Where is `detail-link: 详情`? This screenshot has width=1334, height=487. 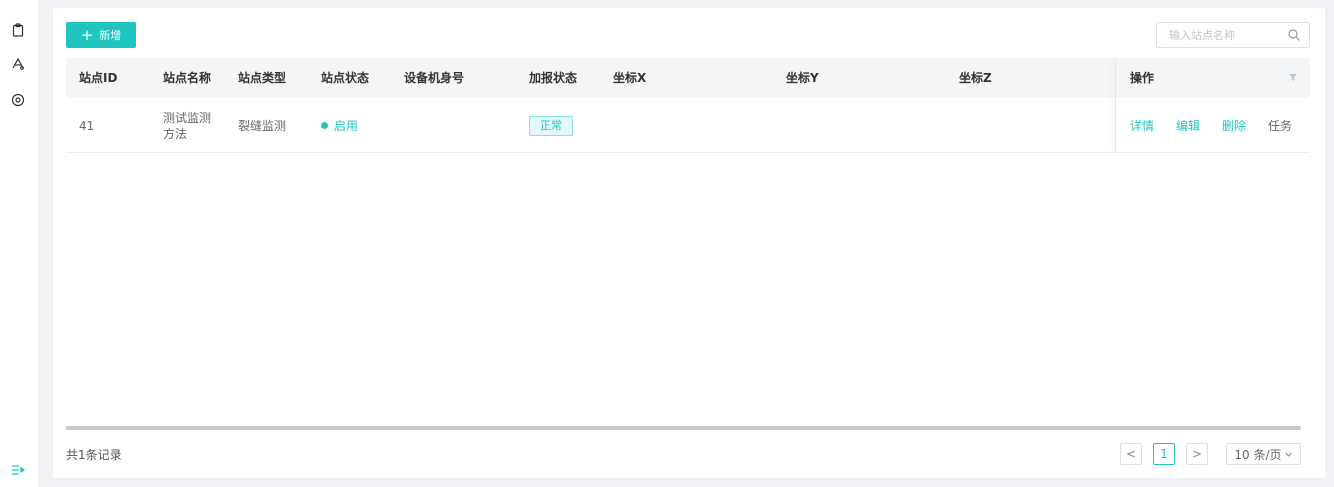 detail-link: 详情 is located at coordinates (1142, 125).